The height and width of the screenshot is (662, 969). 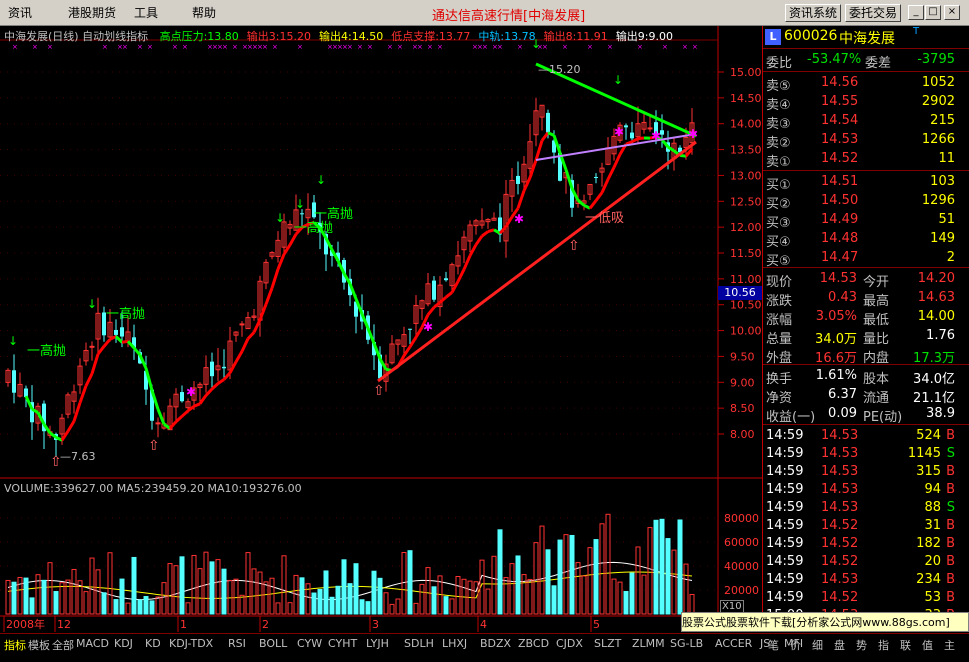 What do you see at coordinates (938, 139) in the screenshot?
I see `ask-volume: 1266` at bounding box center [938, 139].